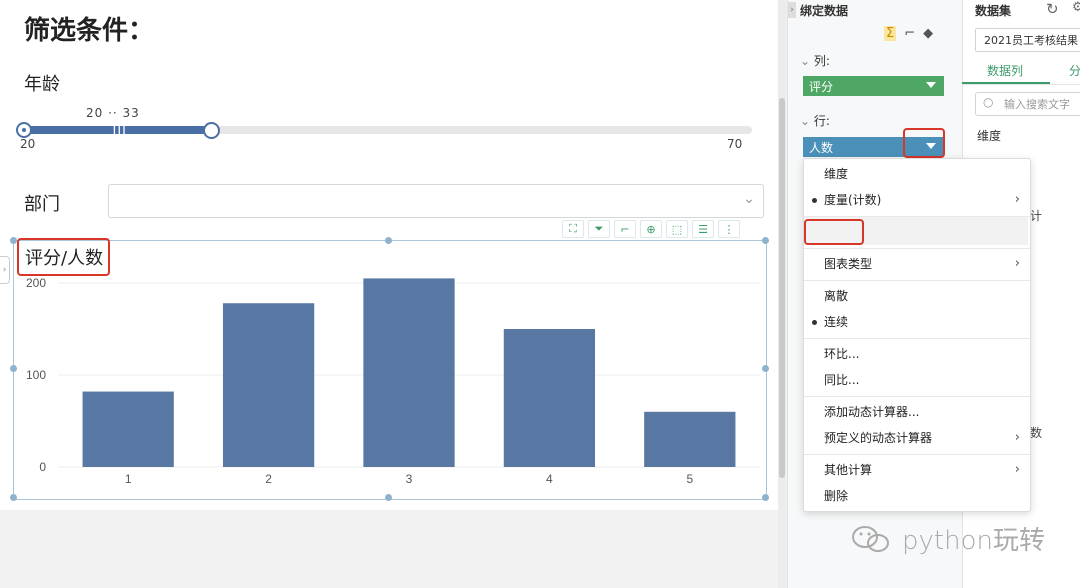 Image resolution: width=1080 pixels, height=588 pixels. I want to click on menu-item: 连续, so click(917, 322).